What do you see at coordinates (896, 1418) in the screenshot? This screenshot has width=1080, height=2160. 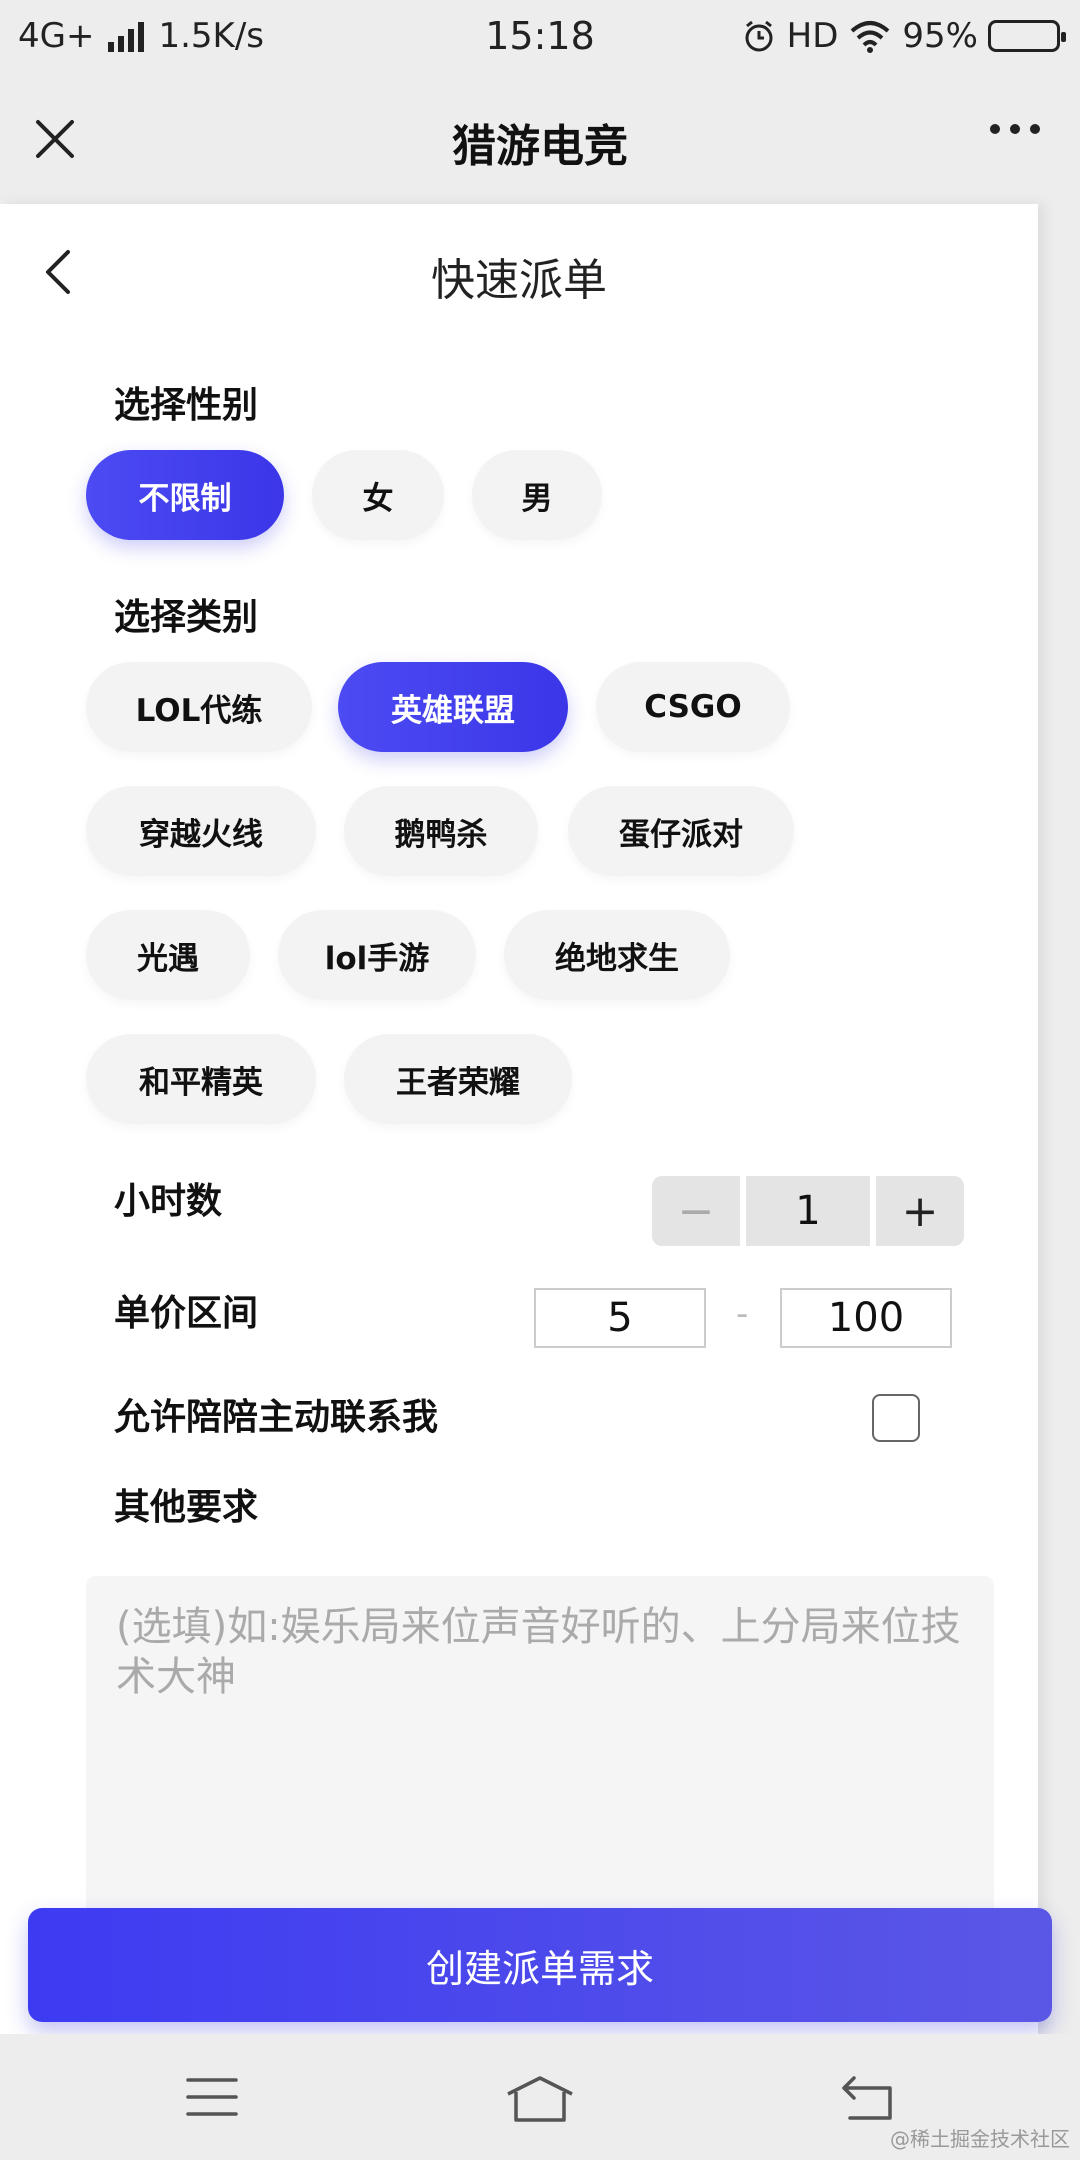 I see `allow-contact-checkbox` at bounding box center [896, 1418].